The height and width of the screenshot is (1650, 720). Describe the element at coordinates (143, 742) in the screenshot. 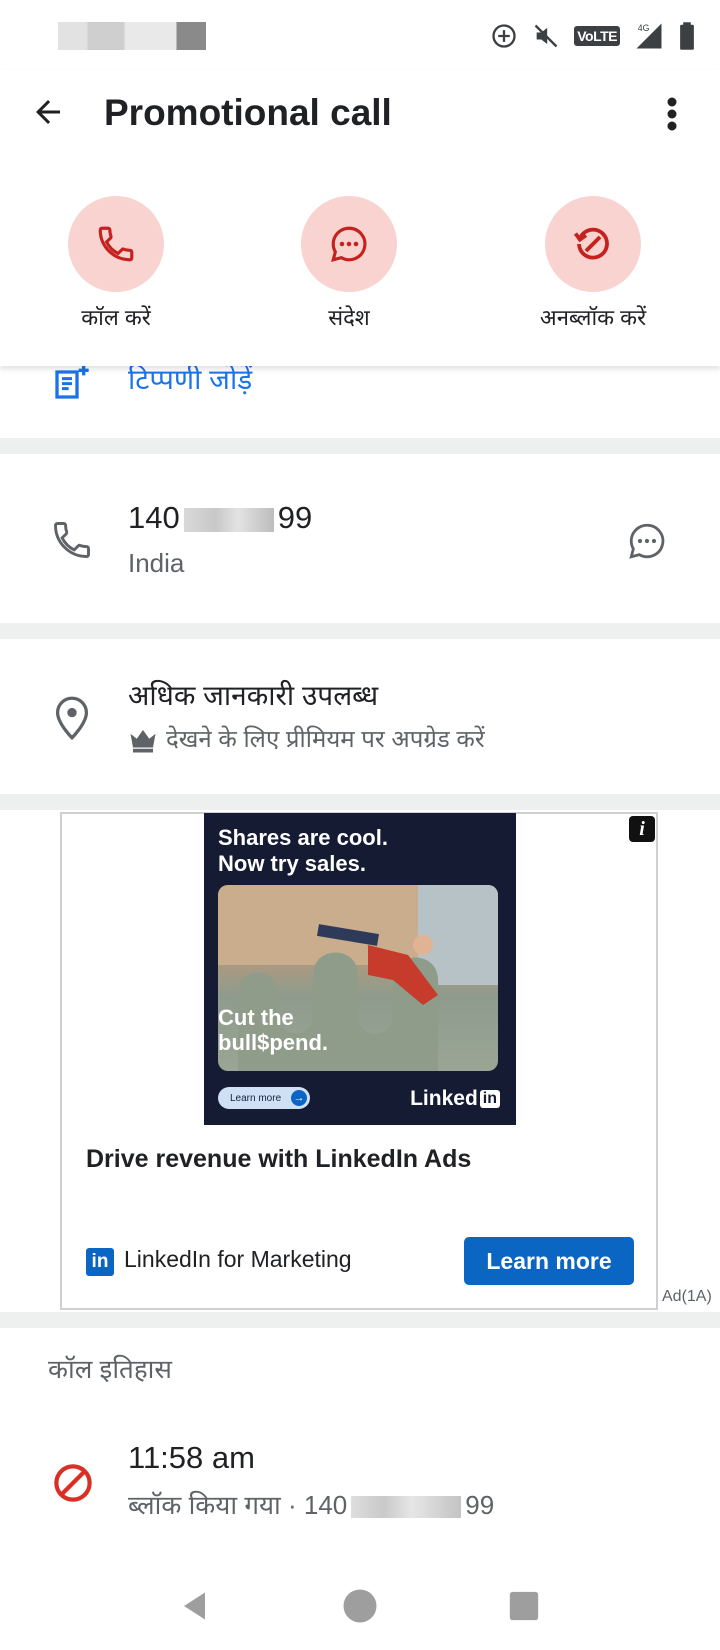

I see `crown-icon` at that location.